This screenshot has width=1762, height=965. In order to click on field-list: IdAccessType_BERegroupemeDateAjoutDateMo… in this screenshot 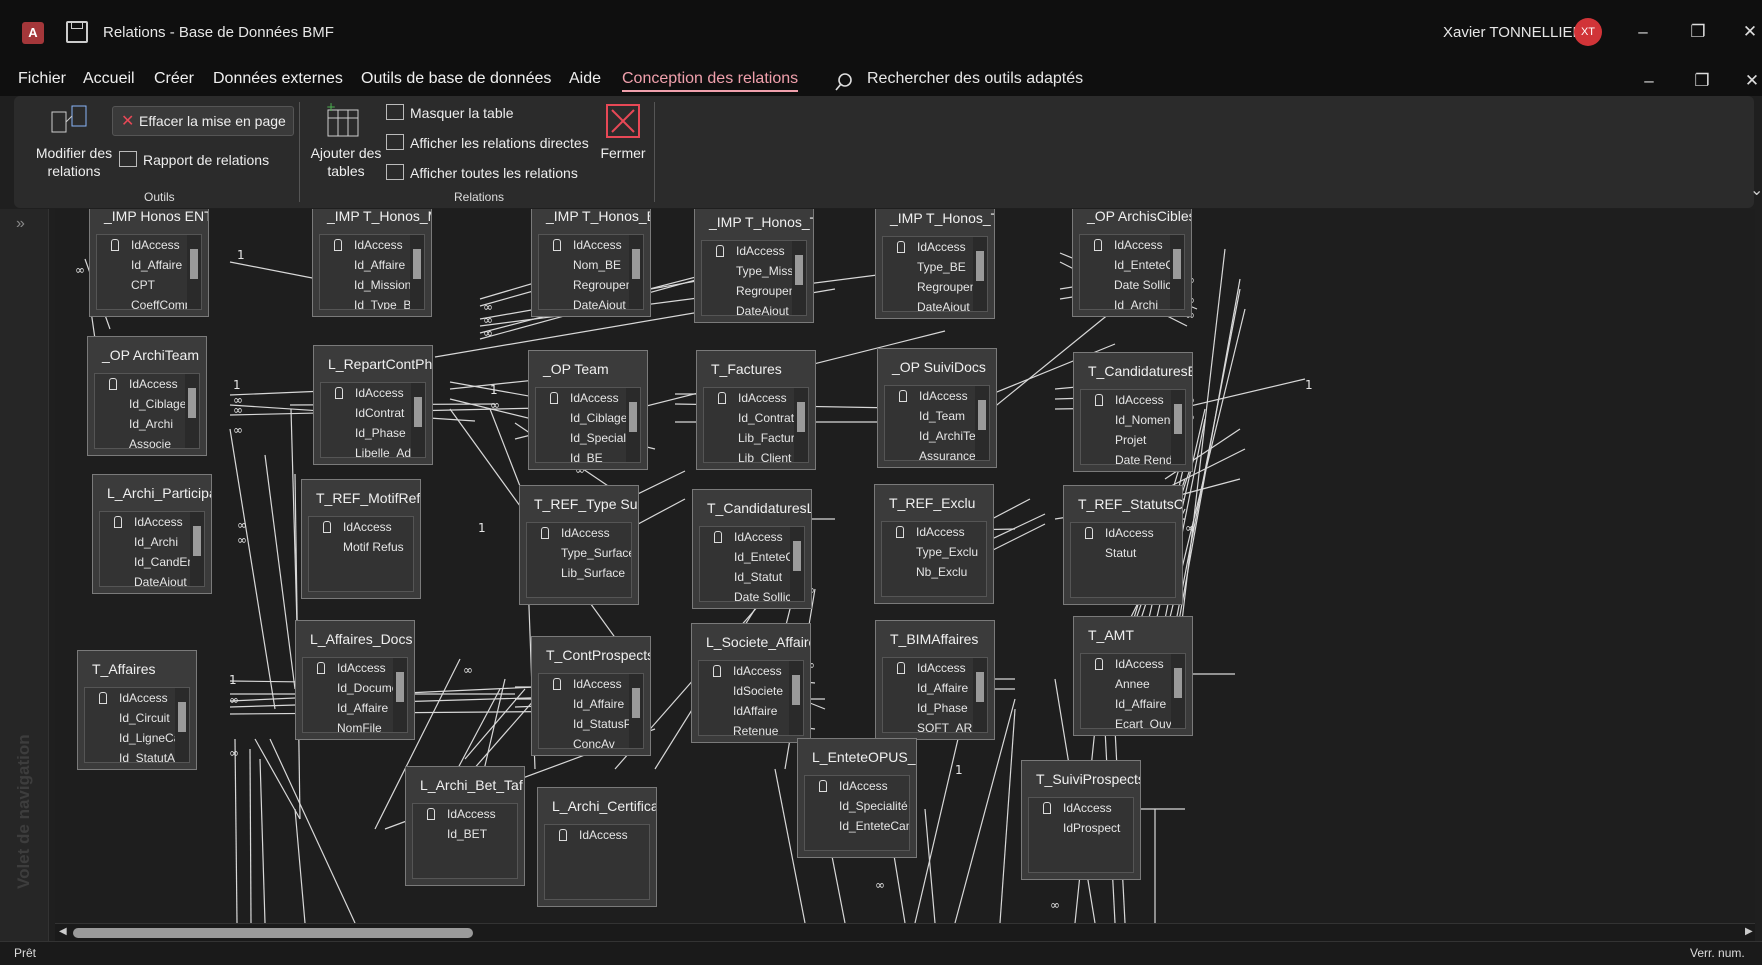, I will do `click(935, 274)`.